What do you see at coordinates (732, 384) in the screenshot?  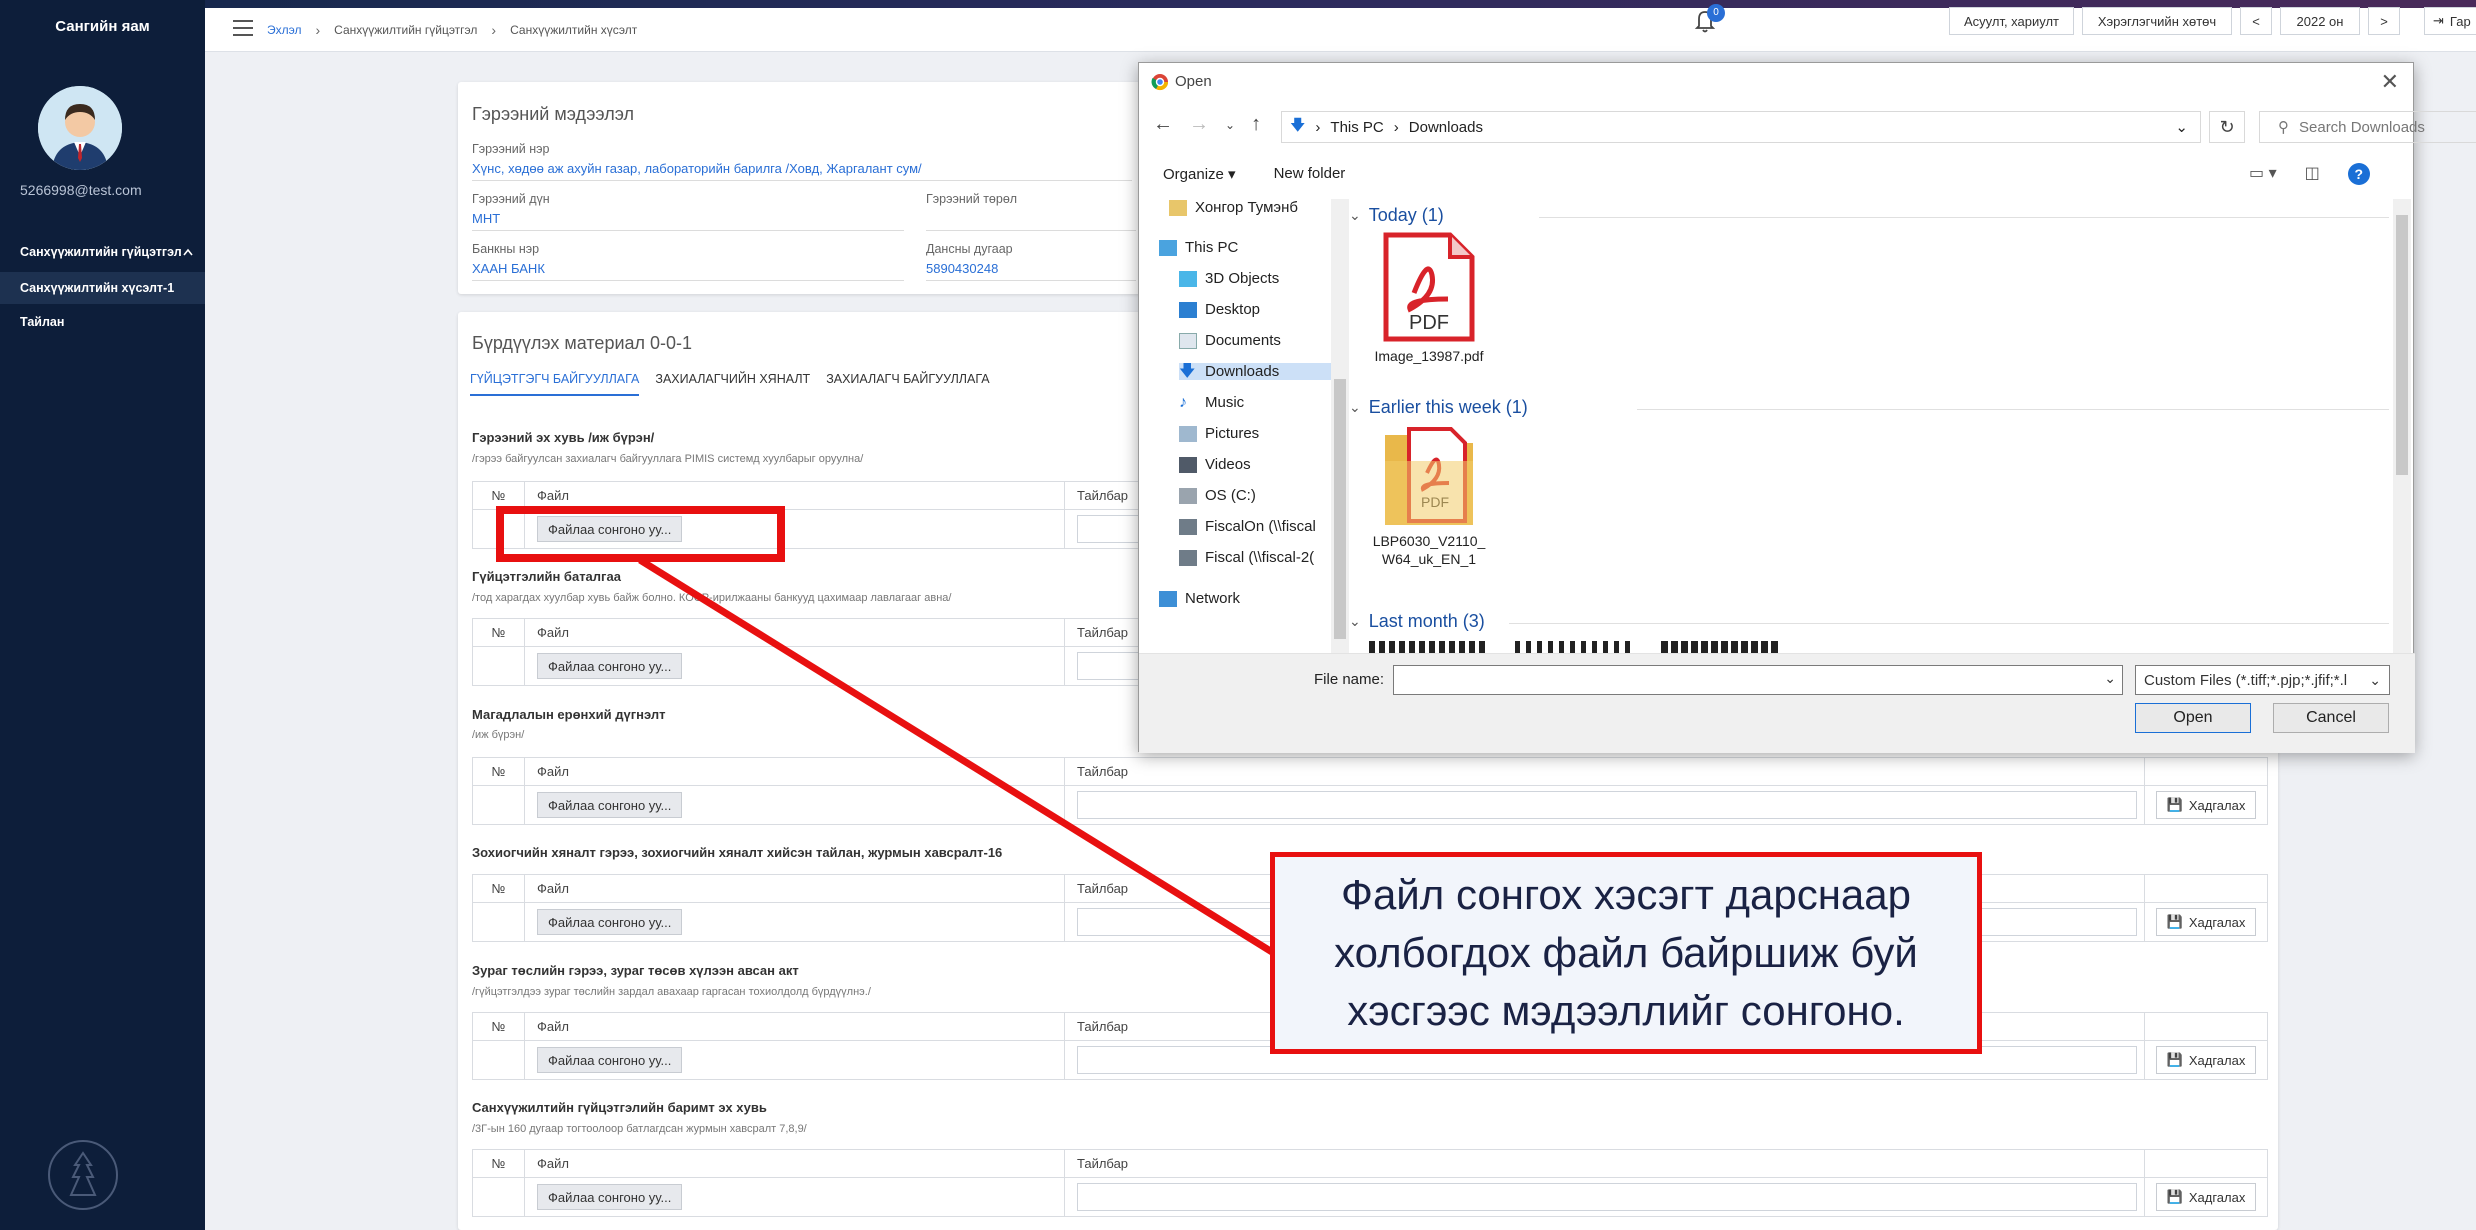 I see `tab-client-control: ЗАХИАЛАГЧИЙН ХЯНАЛТ` at bounding box center [732, 384].